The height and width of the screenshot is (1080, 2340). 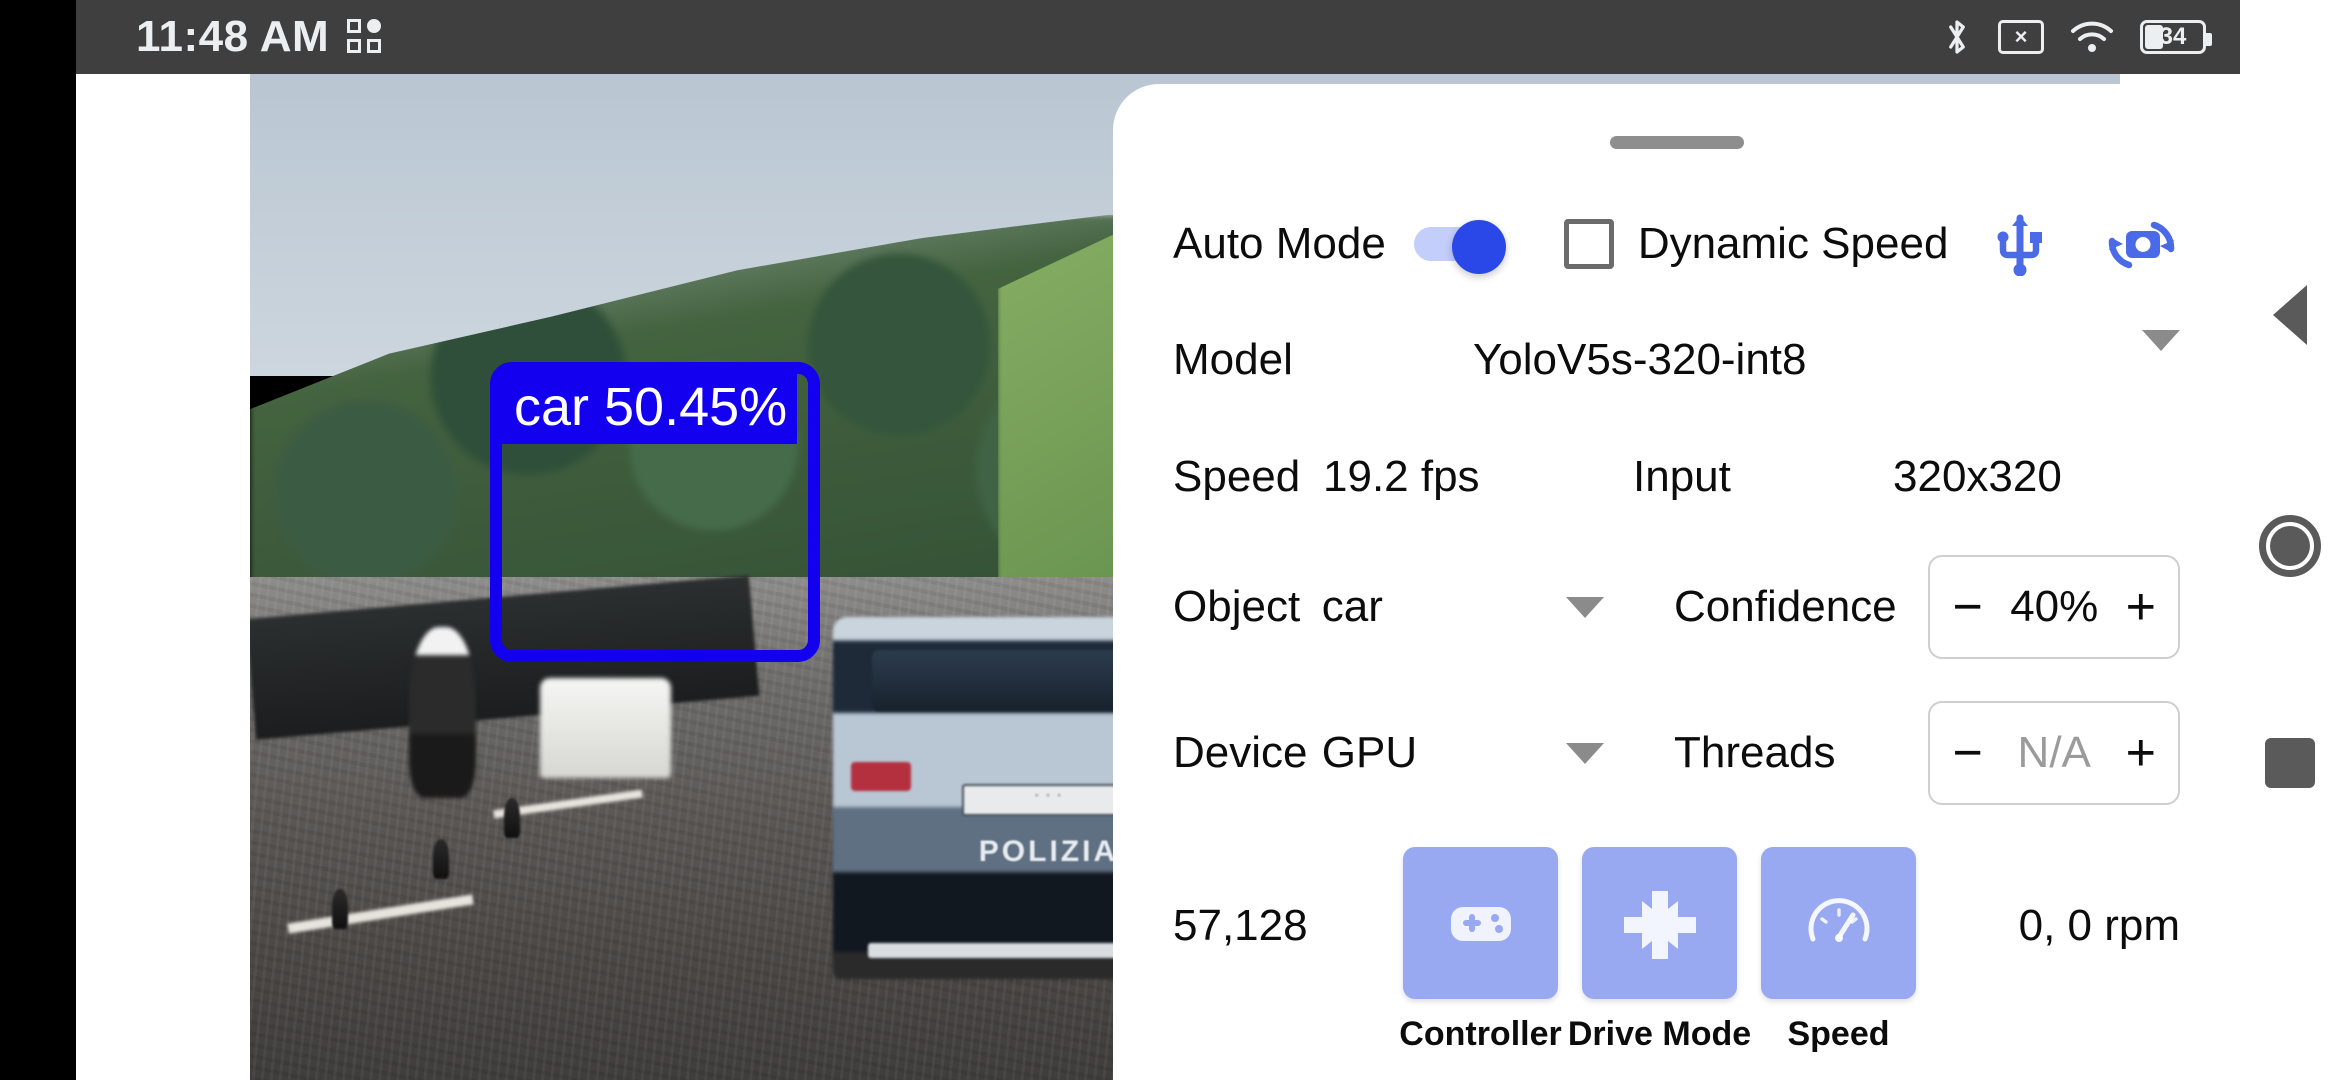 I want to click on no-sim-glyph: ×, so click(x=2021, y=36).